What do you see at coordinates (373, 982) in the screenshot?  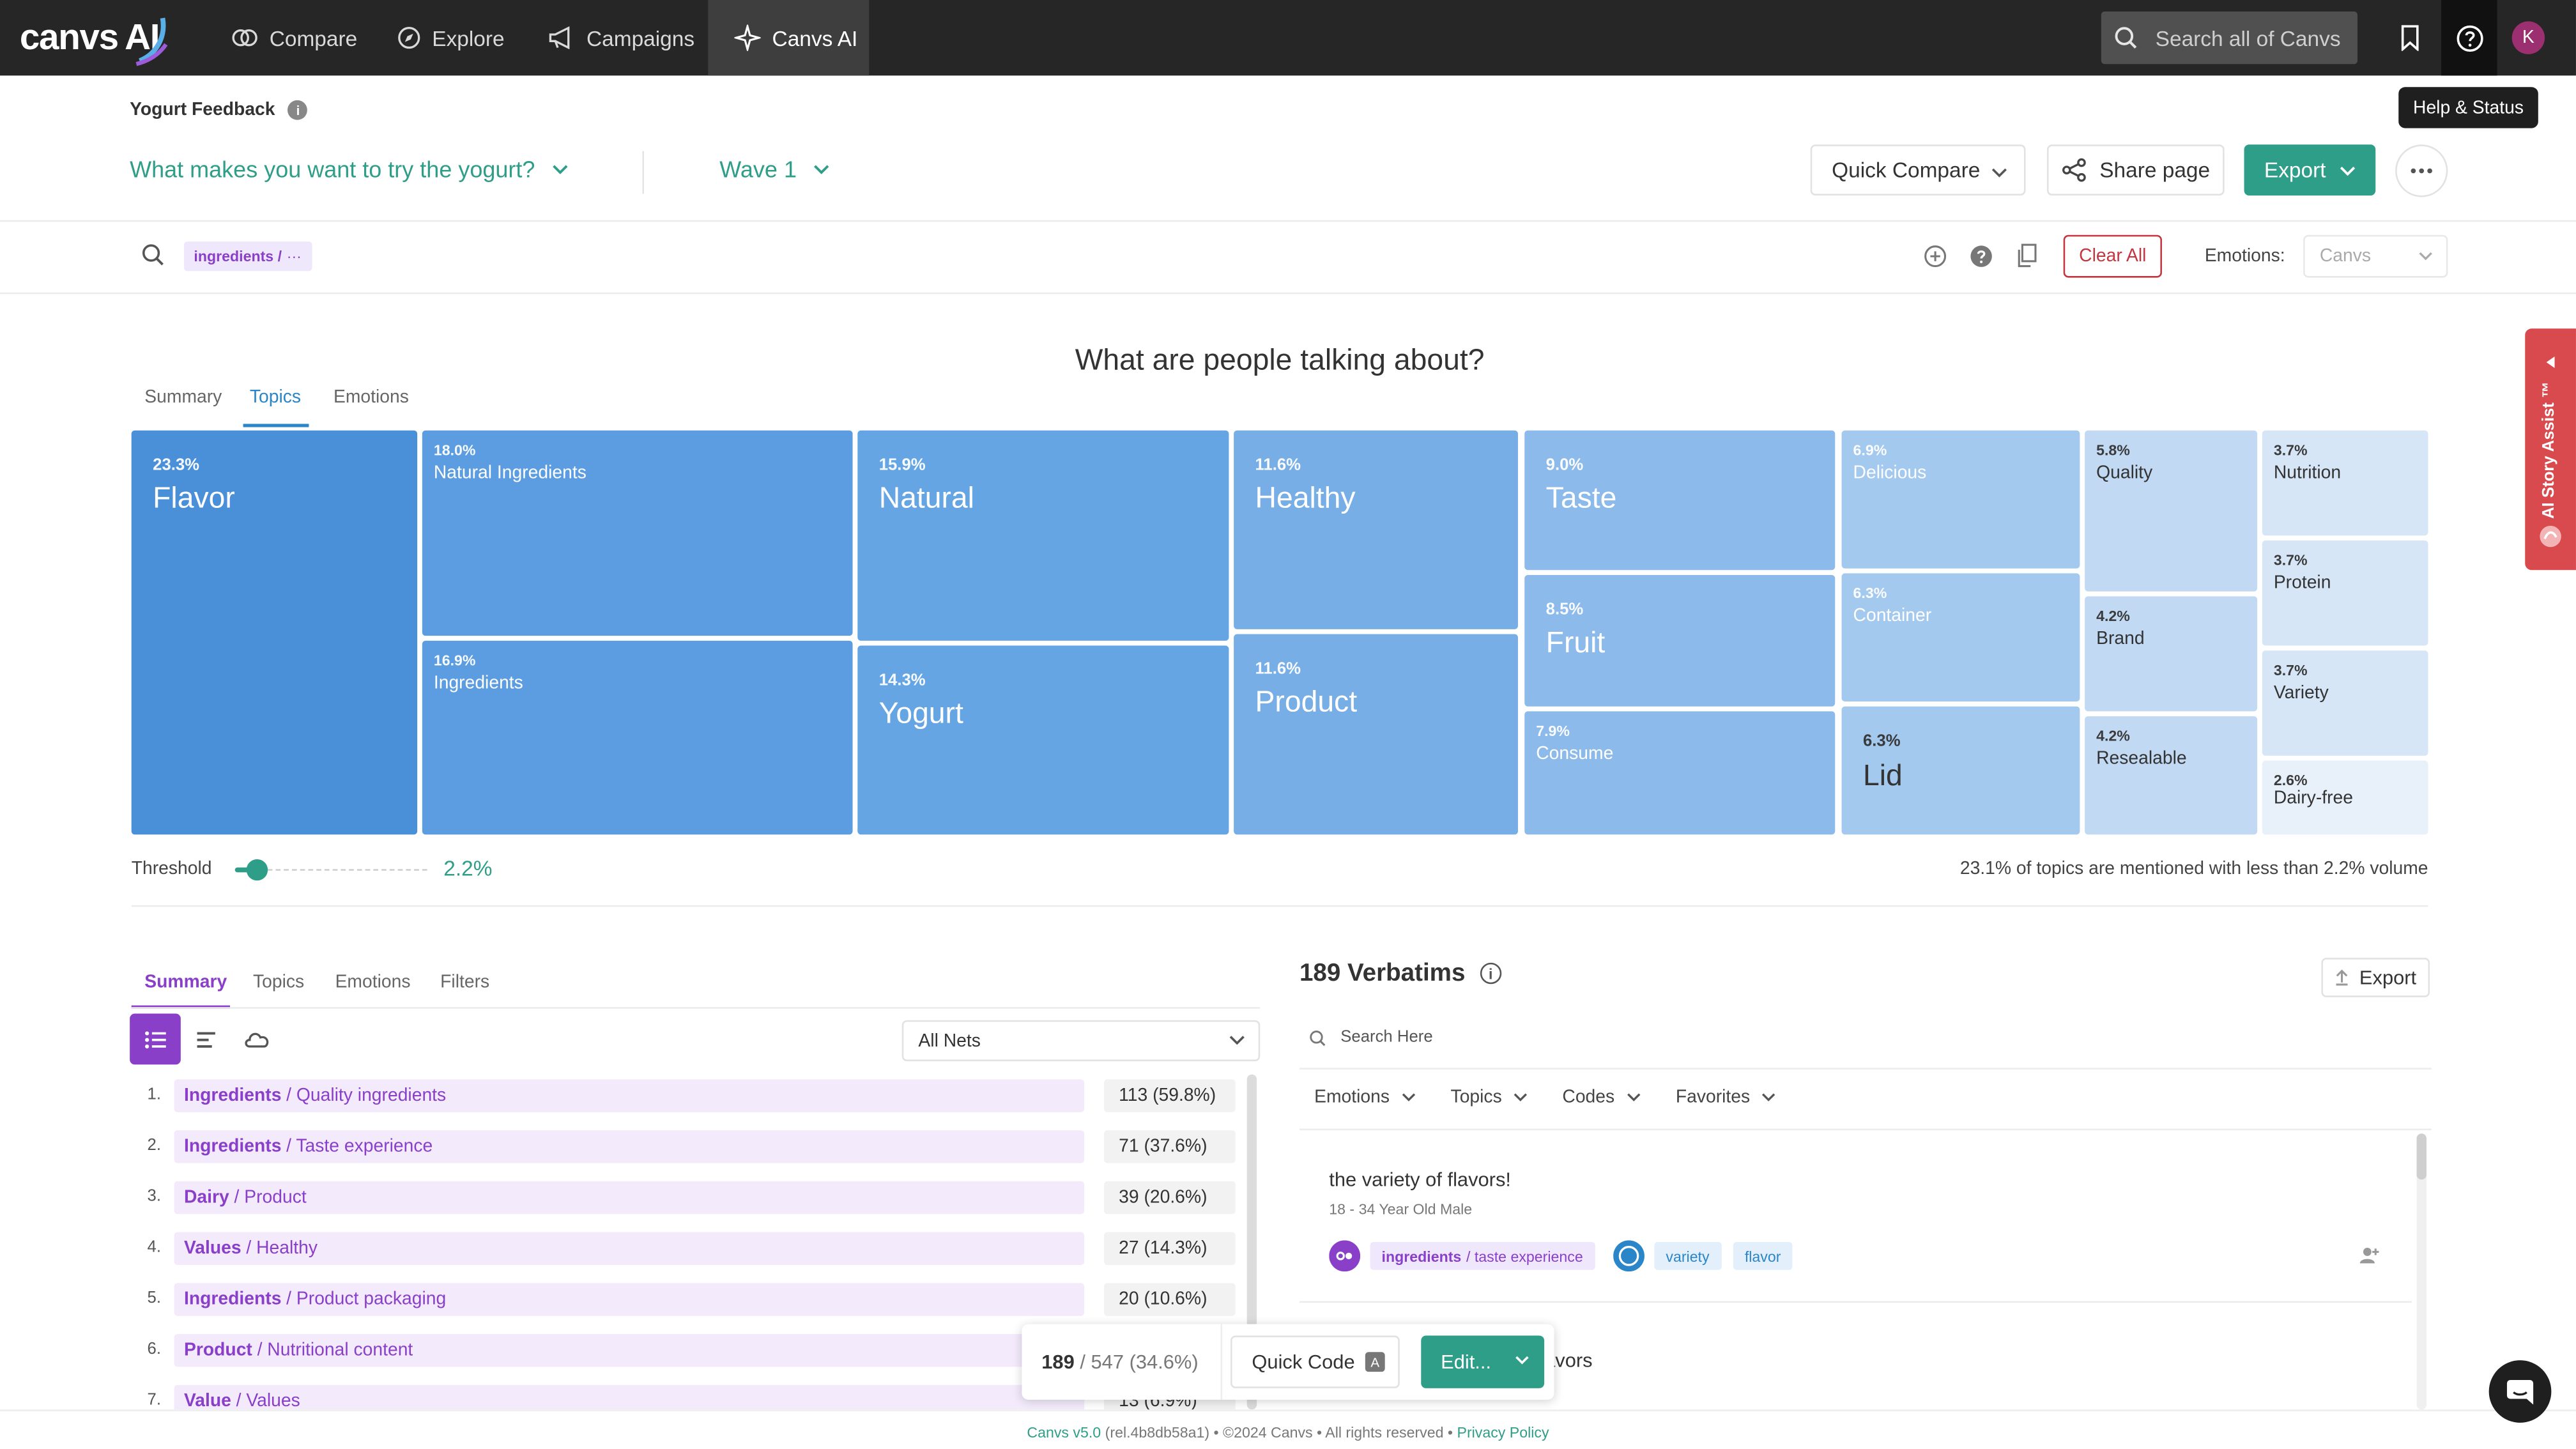 I see `lower-tab-emotions: Emotions` at bounding box center [373, 982].